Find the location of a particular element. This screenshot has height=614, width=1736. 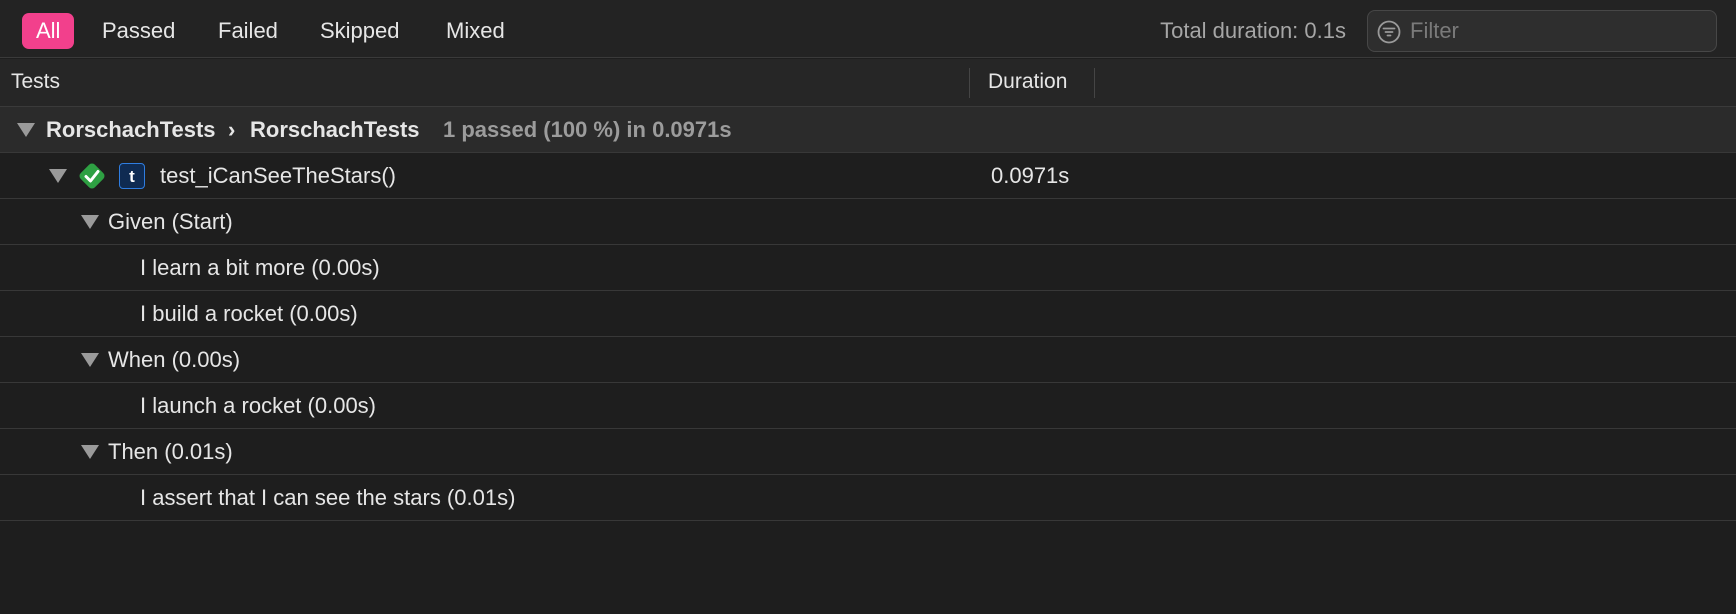

filter-tab-failed: Failed is located at coordinates (248, 31).